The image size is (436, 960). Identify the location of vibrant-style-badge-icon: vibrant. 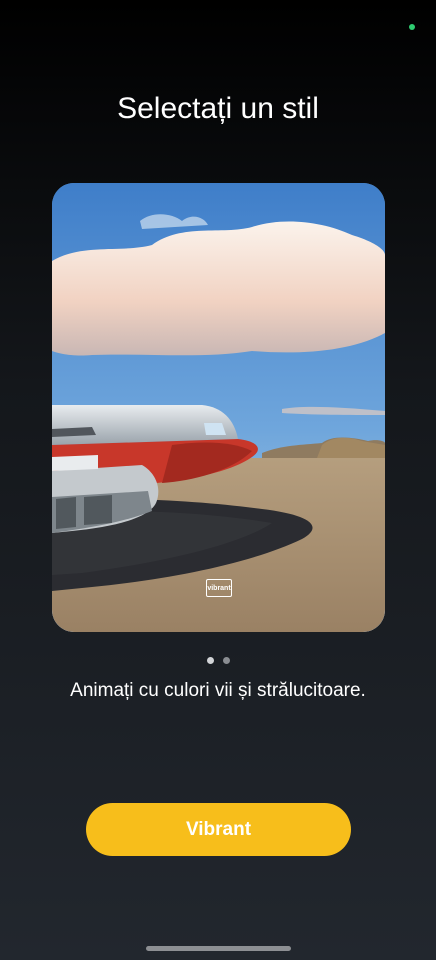
(219, 588).